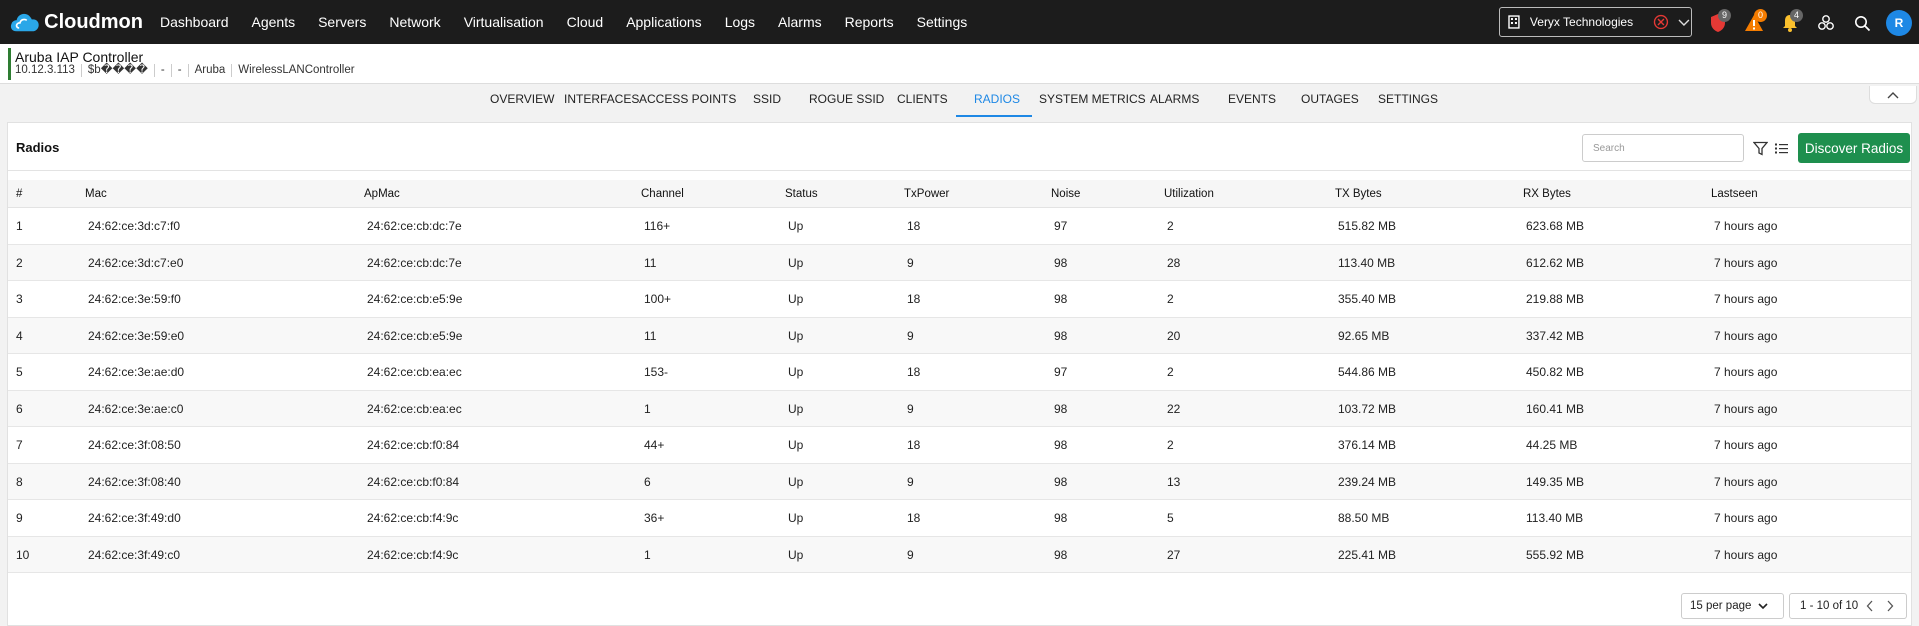 This screenshot has height=626, width=1919. Describe the element at coordinates (942, 22) in the screenshot. I see `menu-settings: Settings` at that location.